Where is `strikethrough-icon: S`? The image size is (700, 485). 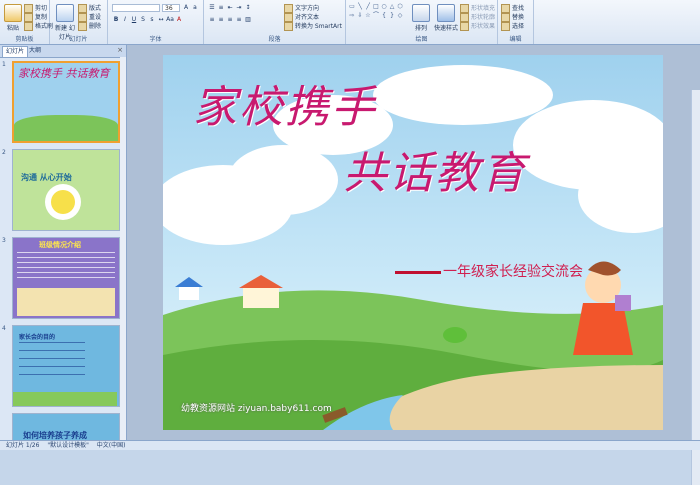
strikethrough-icon: S is located at coordinates (143, 20).